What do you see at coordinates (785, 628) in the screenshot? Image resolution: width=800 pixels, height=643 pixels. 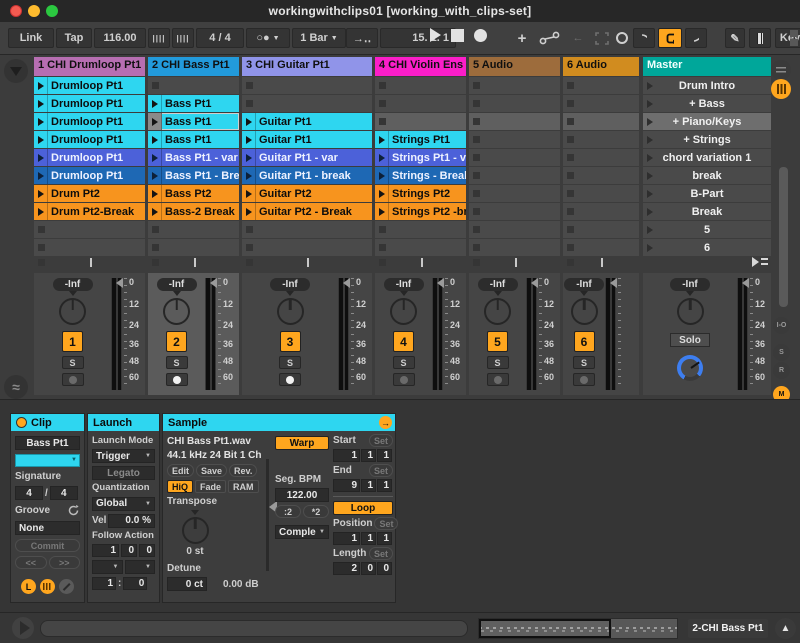 I see `detail-view-toggle: ▲` at bounding box center [785, 628].